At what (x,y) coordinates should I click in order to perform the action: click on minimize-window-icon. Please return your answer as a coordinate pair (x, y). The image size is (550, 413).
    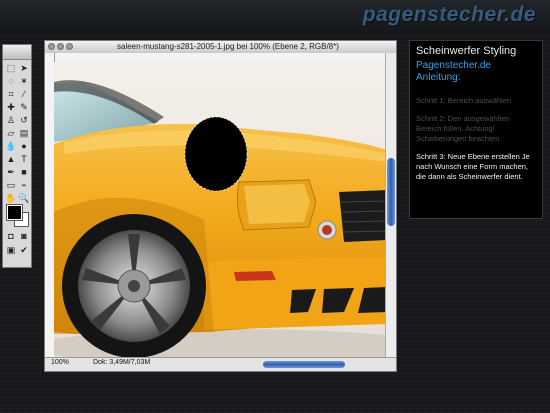
    Looking at the image, I should click on (60, 46).